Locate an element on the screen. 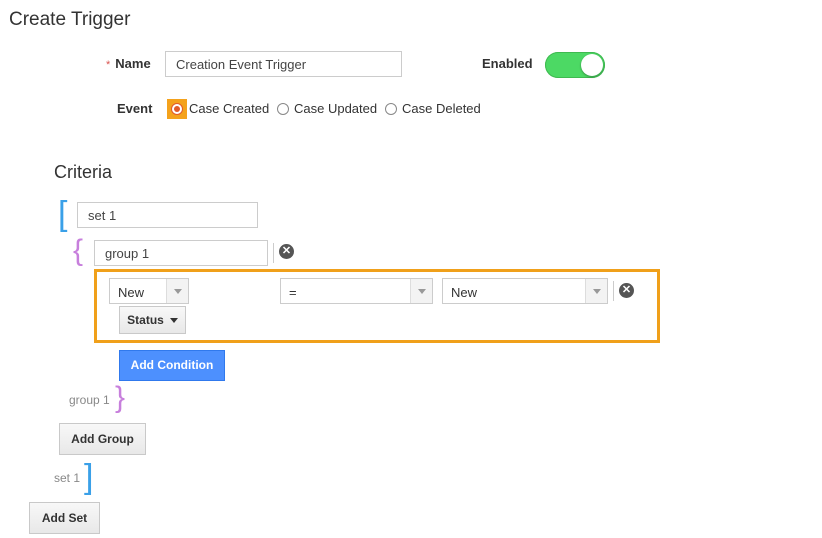 Image resolution: width=822 pixels, height=538 pixels. value-select: New is located at coordinates (525, 291).